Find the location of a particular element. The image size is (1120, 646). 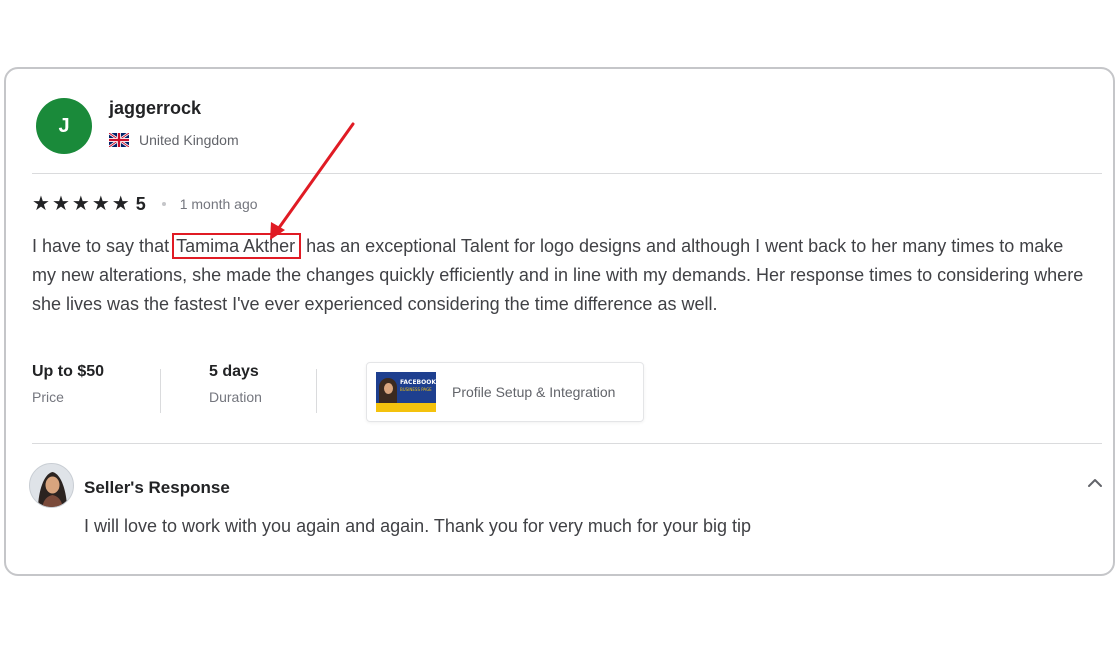

reviewer-country: United Kingdom is located at coordinates (174, 140).